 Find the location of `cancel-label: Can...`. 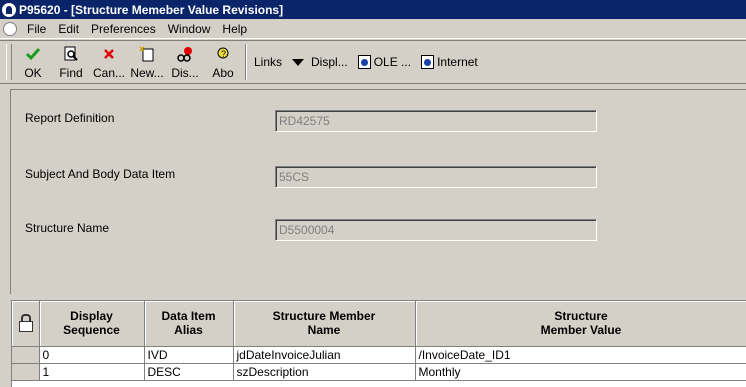

cancel-label: Can... is located at coordinates (108, 73).